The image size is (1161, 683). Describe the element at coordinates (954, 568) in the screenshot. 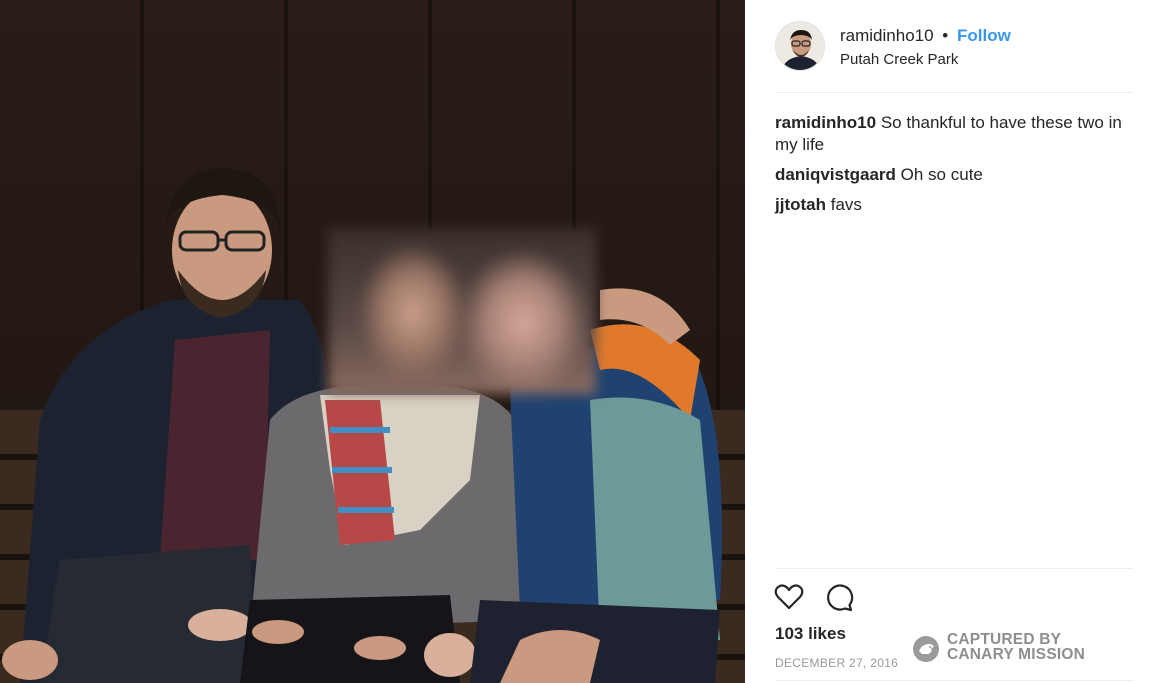

I see `actions-divider` at that location.